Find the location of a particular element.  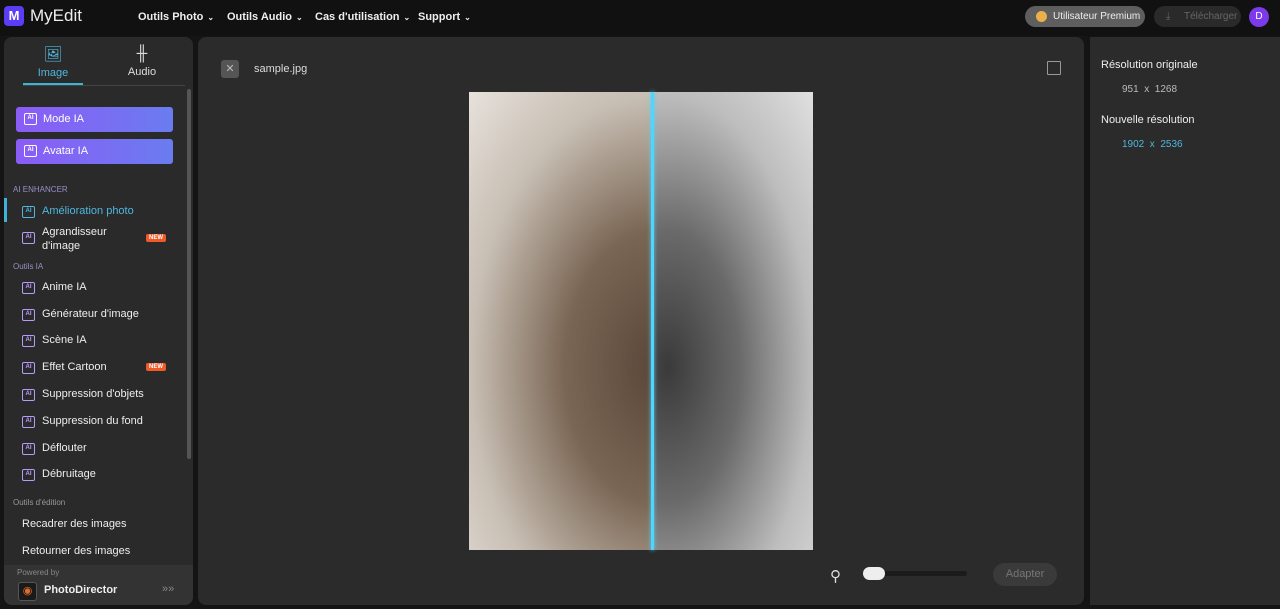

photodirector-logo: ◉ is located at coordinates (27, 591).